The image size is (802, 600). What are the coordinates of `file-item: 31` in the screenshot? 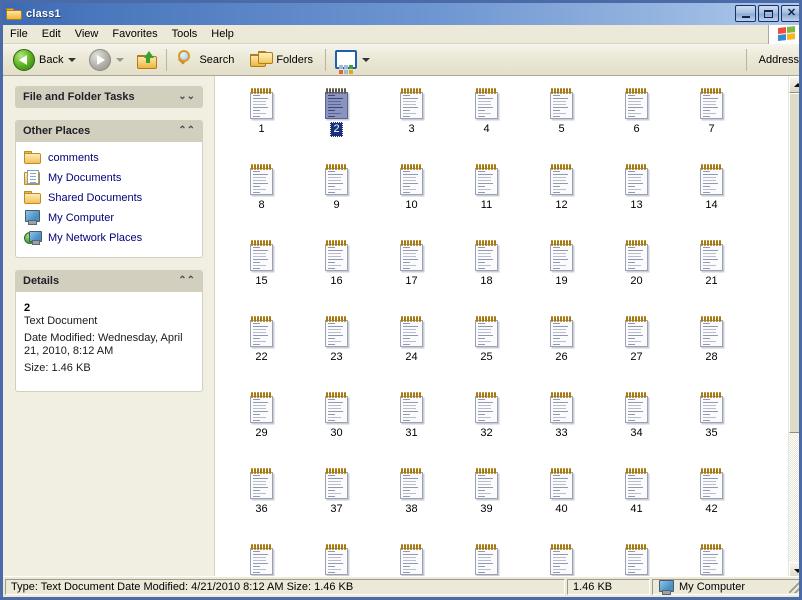 It's located at (411, 426).